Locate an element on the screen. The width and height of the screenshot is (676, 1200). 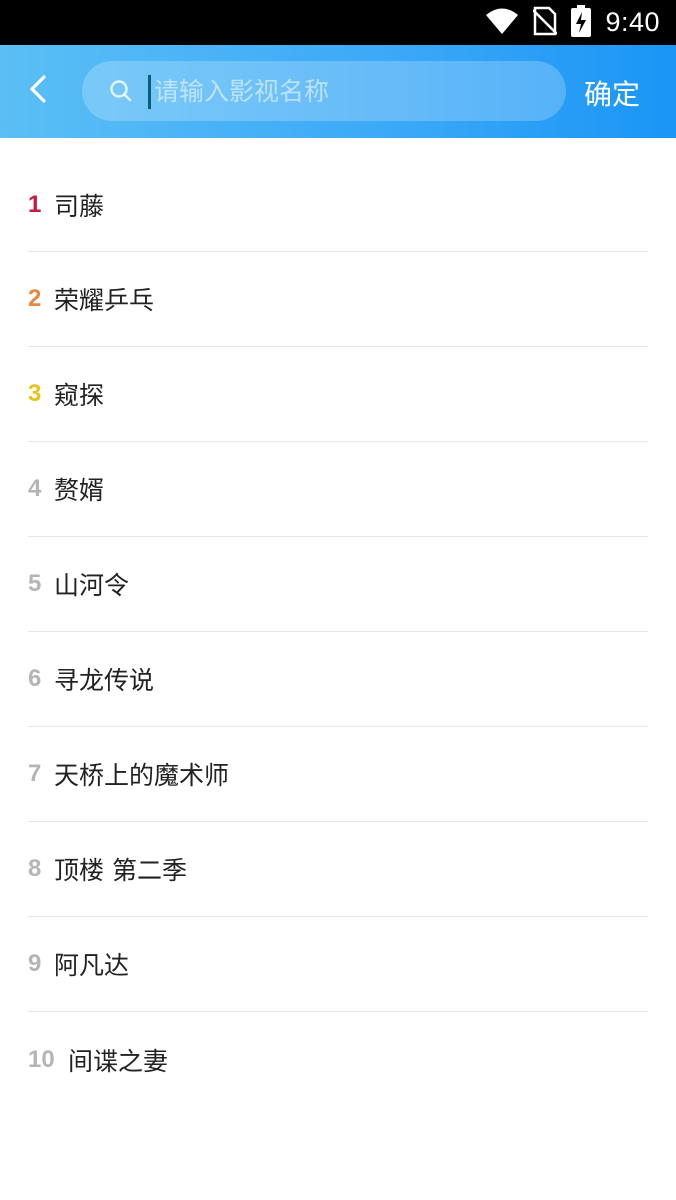
search-box is located at coordinates (324, 91).